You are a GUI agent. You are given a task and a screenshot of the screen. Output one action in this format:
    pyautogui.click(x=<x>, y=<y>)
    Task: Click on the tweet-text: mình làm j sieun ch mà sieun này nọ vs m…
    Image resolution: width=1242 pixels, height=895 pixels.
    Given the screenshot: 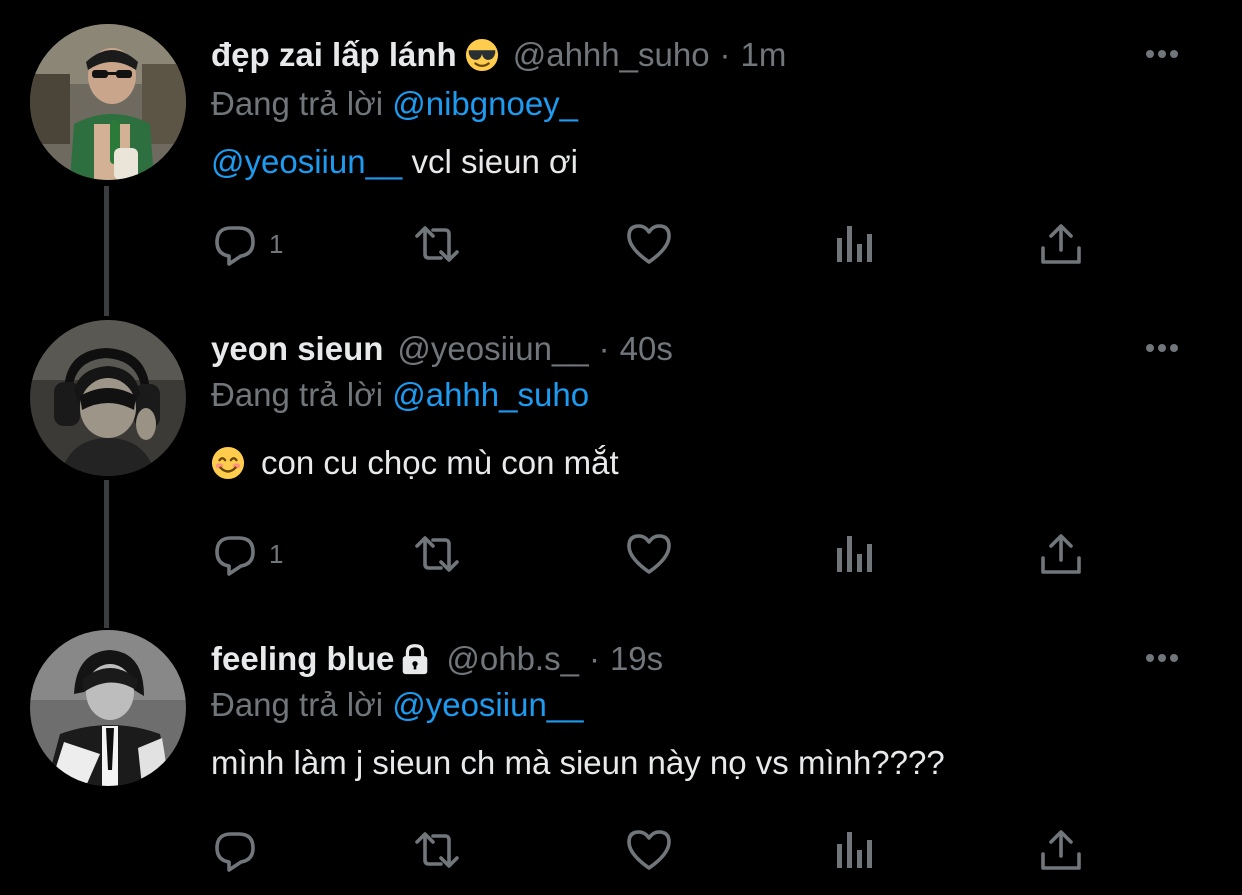 What is the action you would take?
    pyautogui.click(x=696, y=763)
    